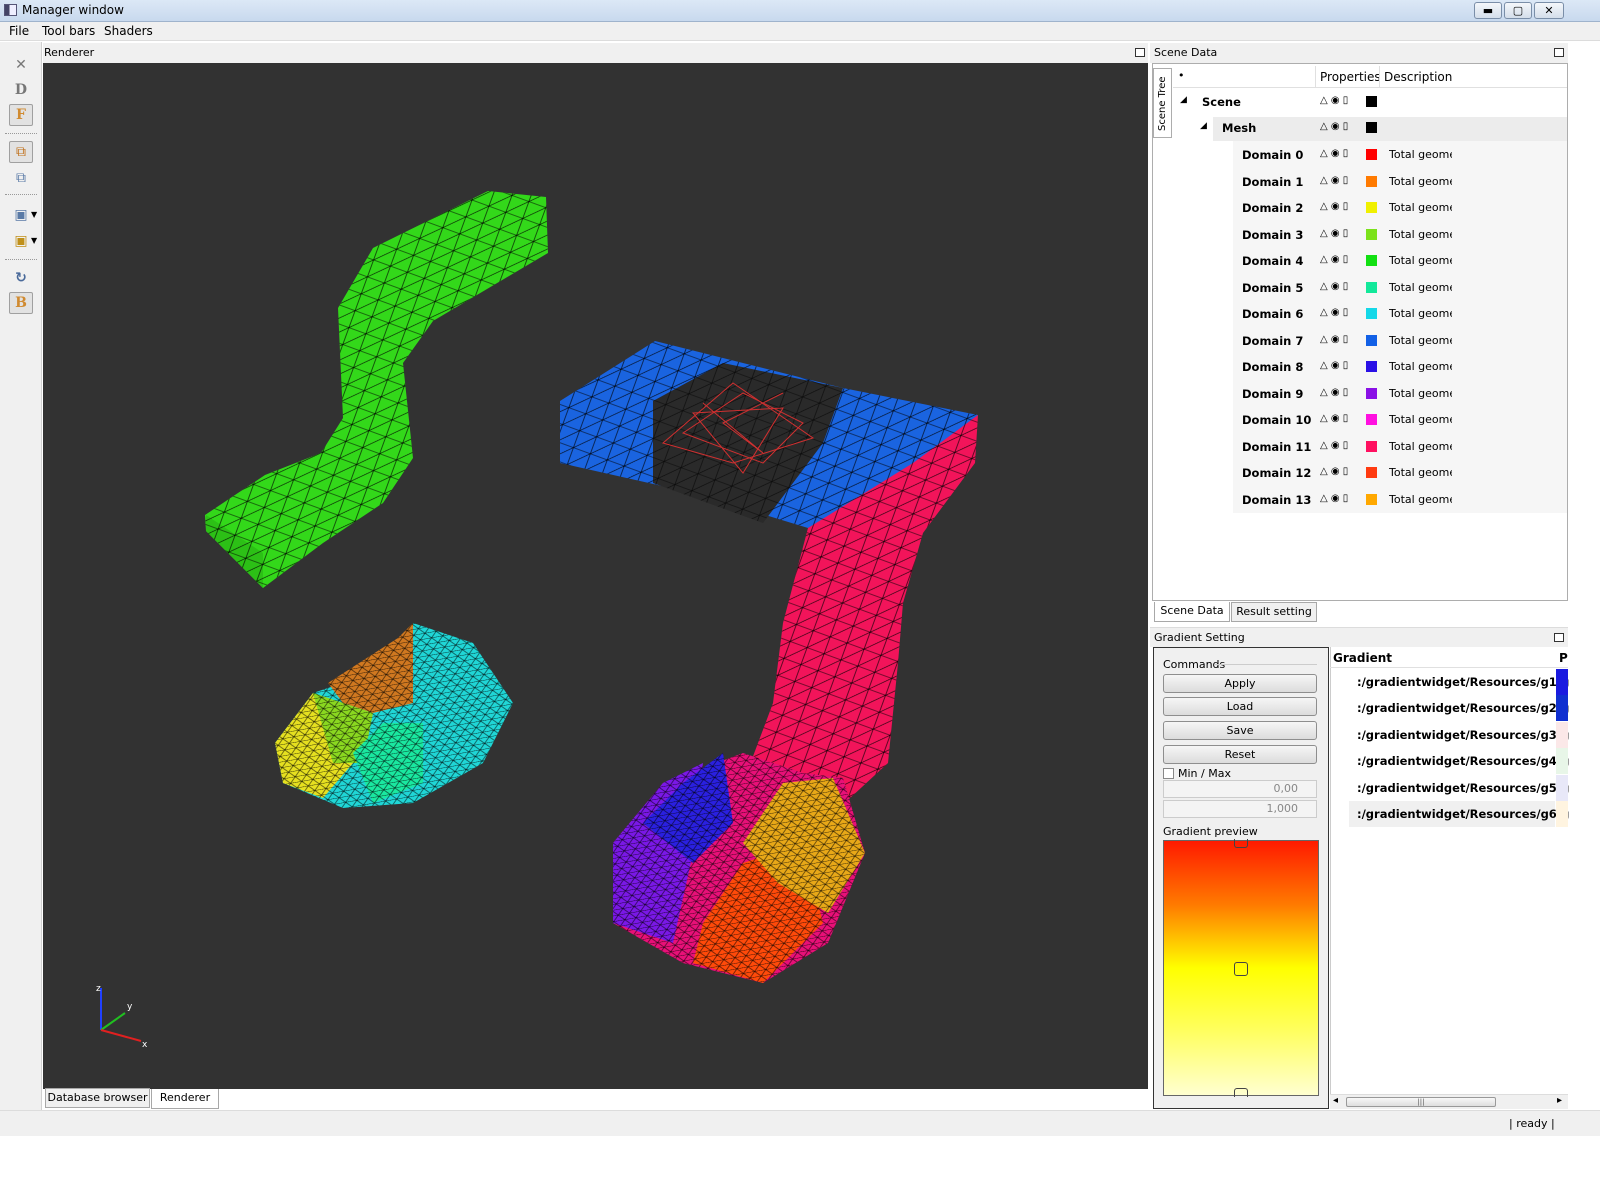  What do you see at coordinates (1418, 77) in the screenshot?
I see `column-description: Description` at bounding box center [1418, 77].